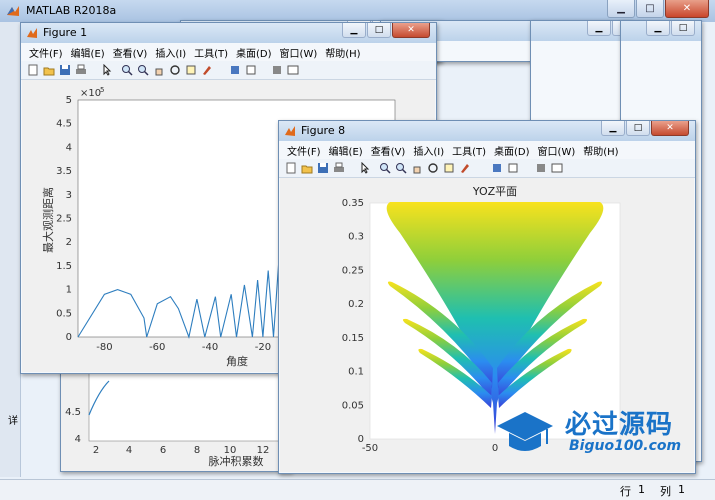 This screenshot has height=500, width=715. What do you see at coordinates (69, 195) in the screenshot?
I see `figure1-ytick-label: 3` at bounding box center [69, 195].